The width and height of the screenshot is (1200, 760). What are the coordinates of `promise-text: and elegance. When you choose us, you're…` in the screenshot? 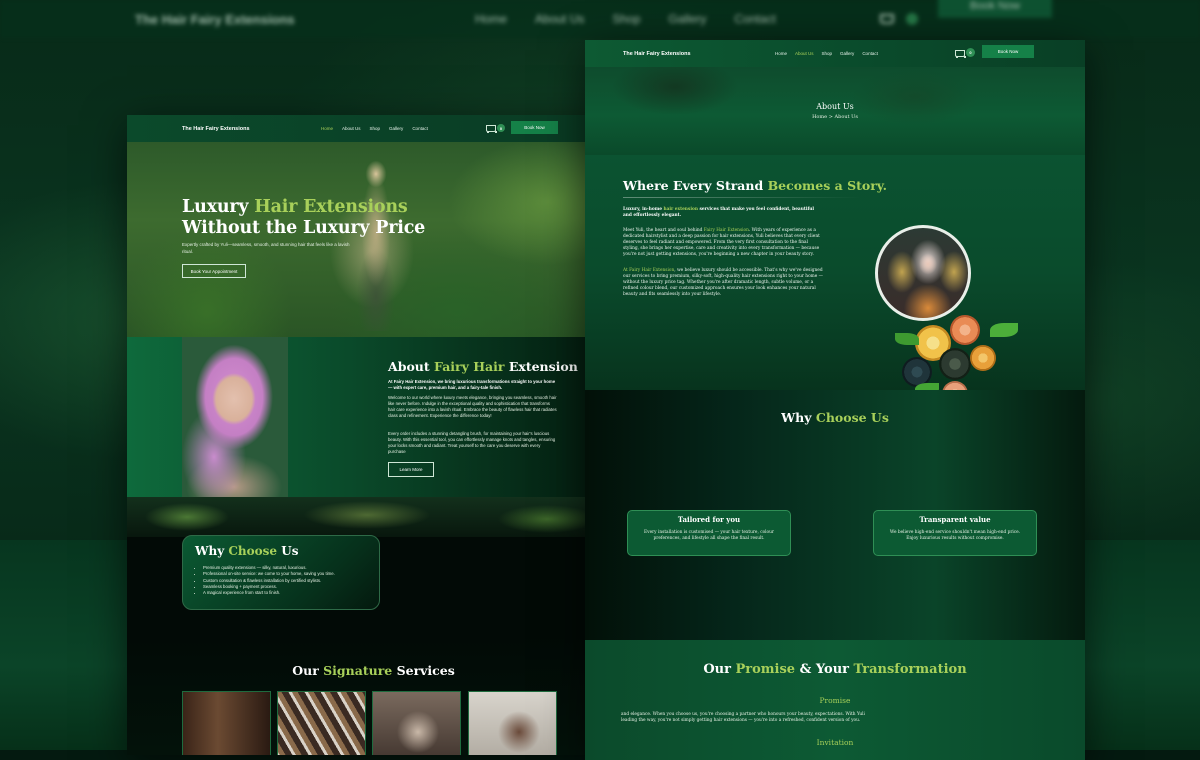 It's located at (743, 717).